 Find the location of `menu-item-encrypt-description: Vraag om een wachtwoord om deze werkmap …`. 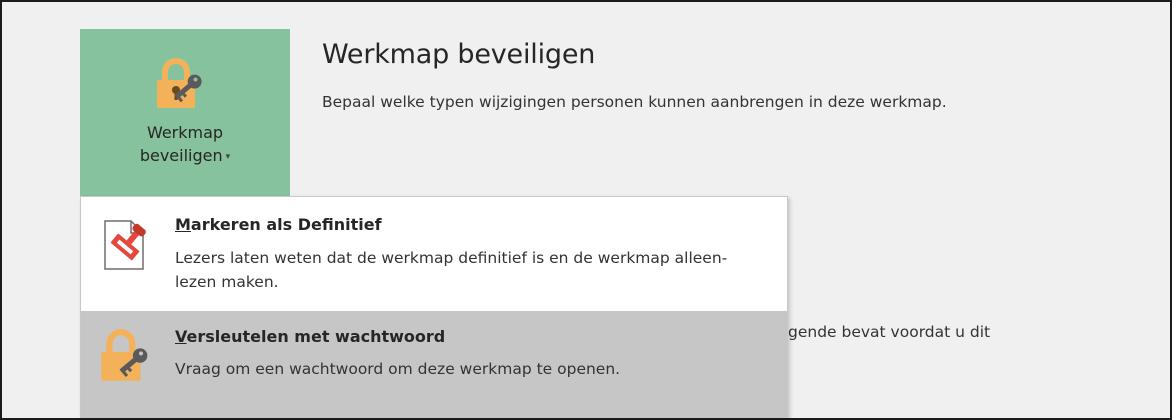

menu-item-encrypt-description: Vraag om een wachtwoord om deze werkmap … is located at coordinates (398, 369).